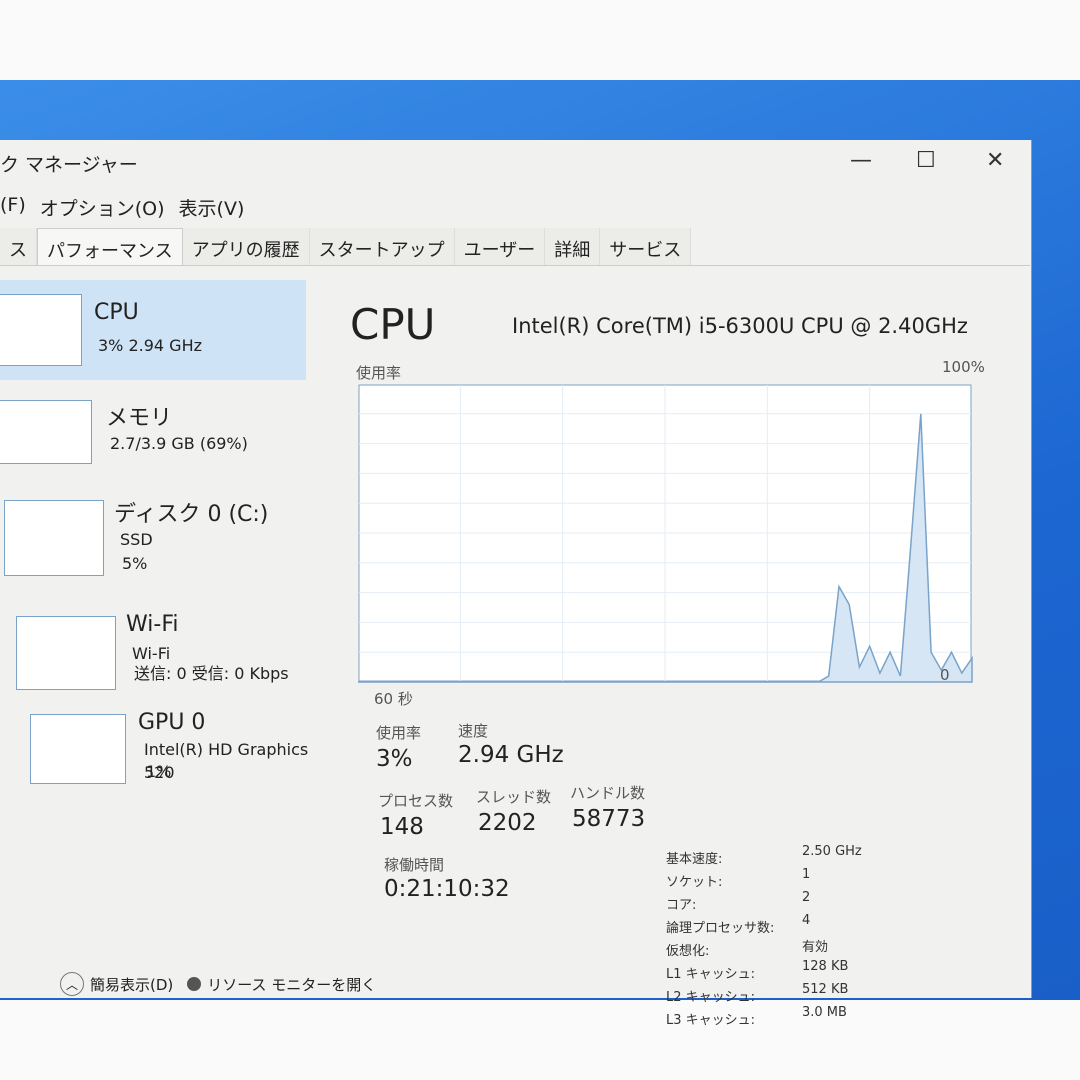 This screenshot has width=1080, height=1080. I want to click on tab-services: サービス, so click(646, 246).